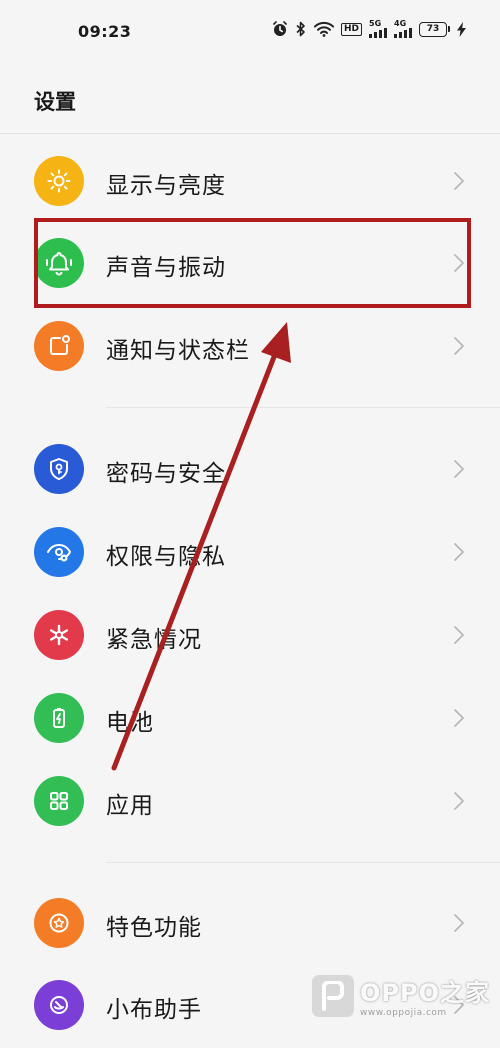  What do you see at coordinates (250, 470) in the screenshot?
I see `settings-item-password-security: 密码与安全` at bounding box center [250, 470].